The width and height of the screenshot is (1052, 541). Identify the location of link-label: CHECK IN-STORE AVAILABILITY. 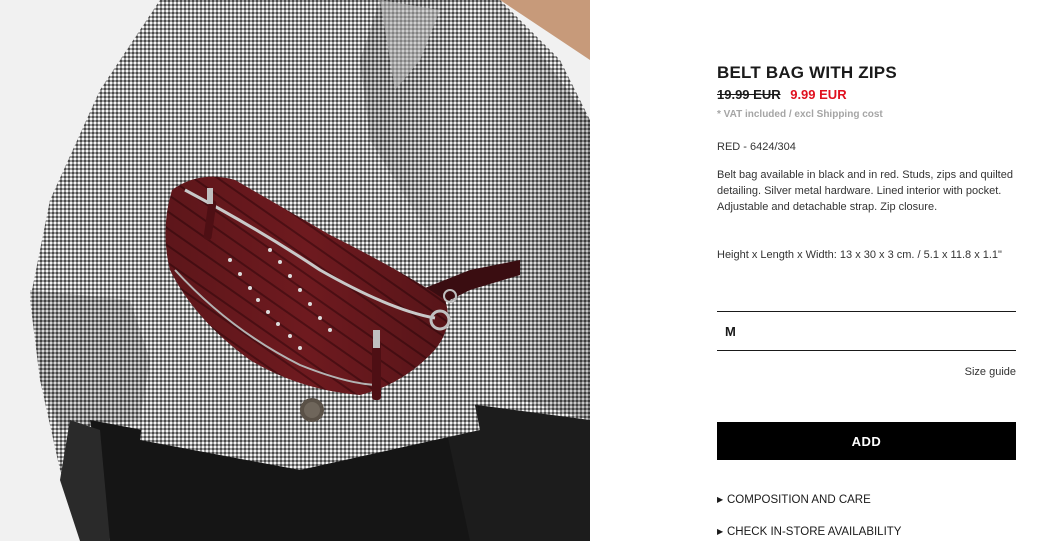
(814, 532).